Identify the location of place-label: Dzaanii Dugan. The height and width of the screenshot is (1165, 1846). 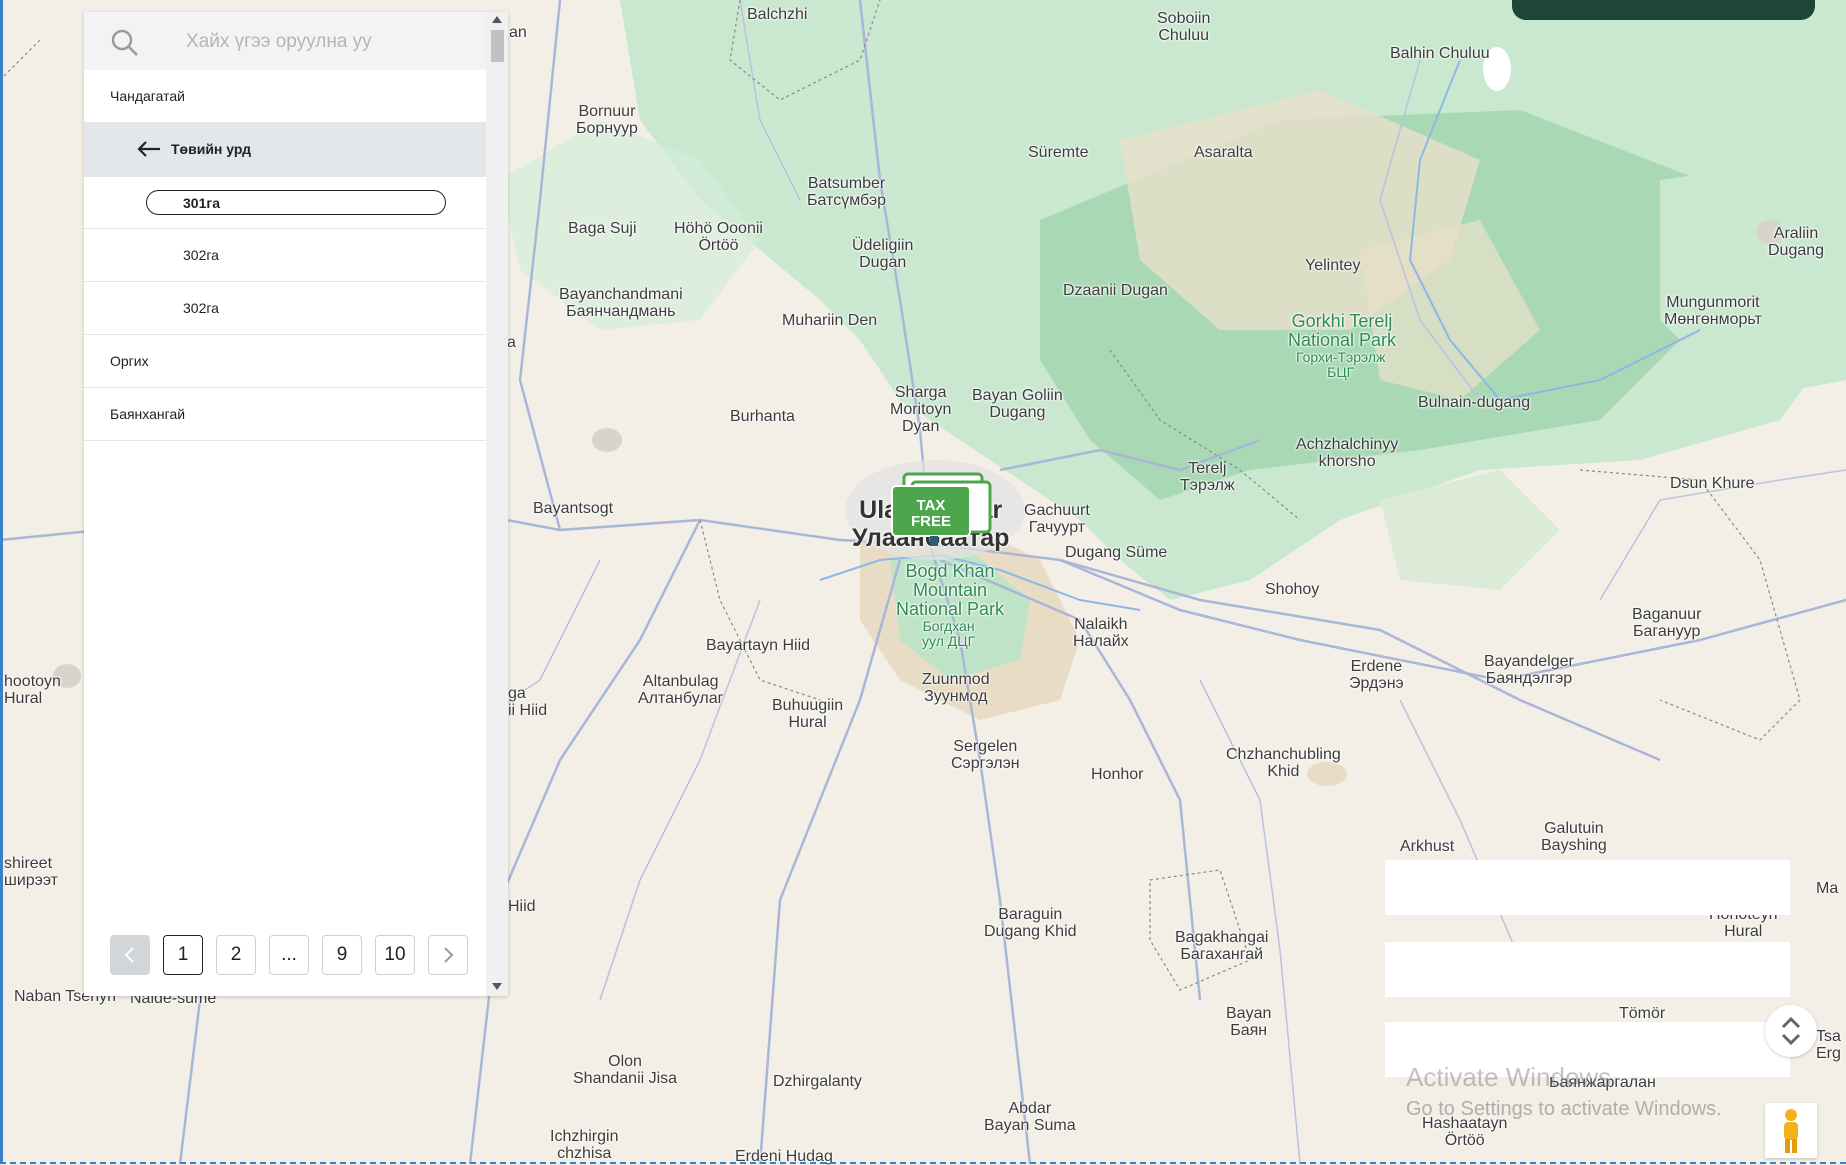
(1115, 290).